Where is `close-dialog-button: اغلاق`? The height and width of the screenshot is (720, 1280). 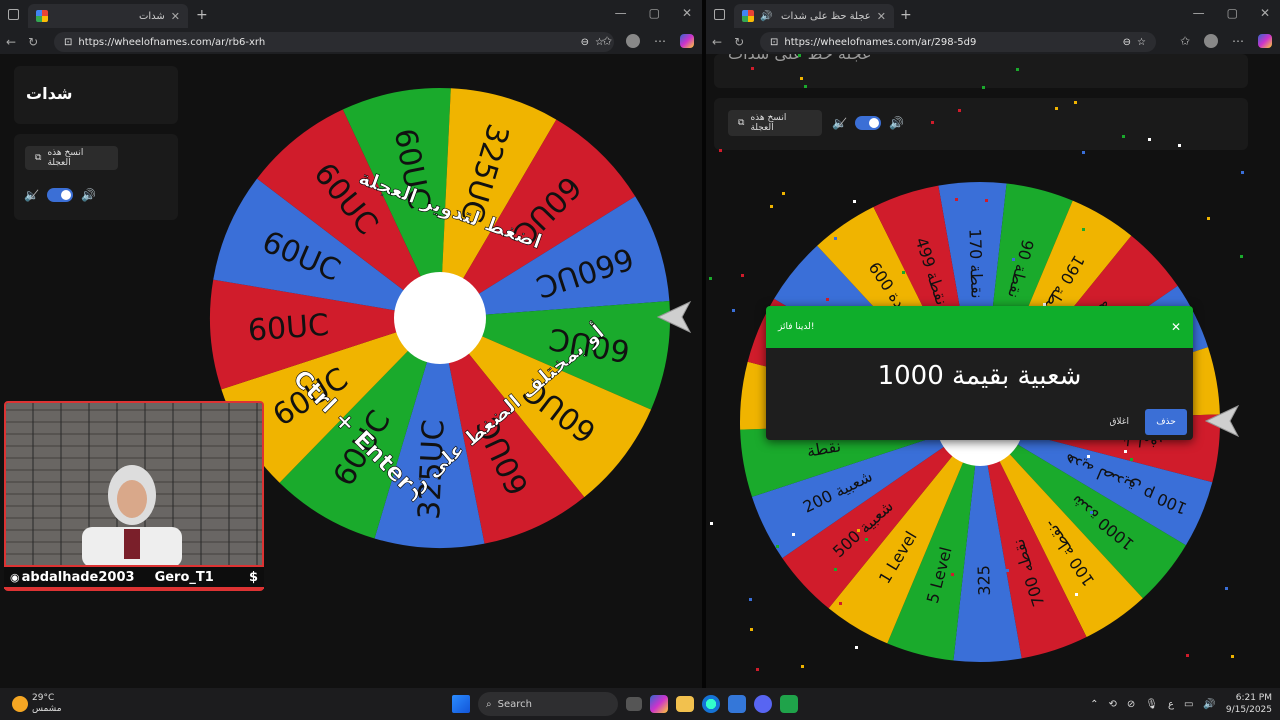
close-dialog-button: اغلاق is located at coordinates (1119, 422).